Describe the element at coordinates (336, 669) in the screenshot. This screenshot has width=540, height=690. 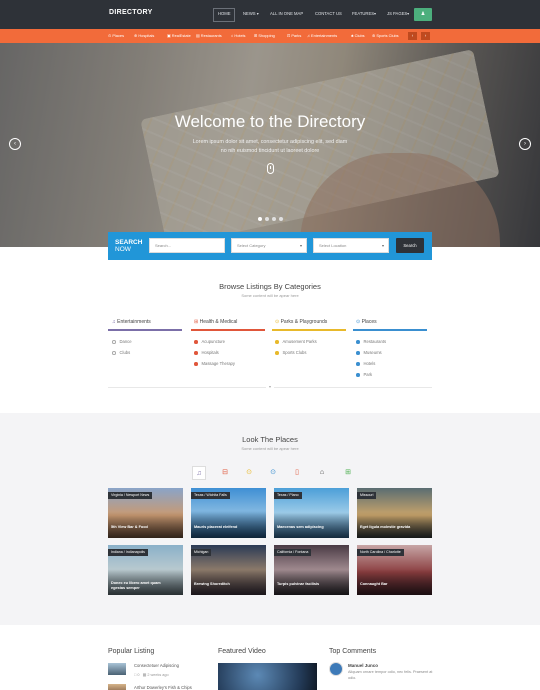
I see `avatar` at that location.